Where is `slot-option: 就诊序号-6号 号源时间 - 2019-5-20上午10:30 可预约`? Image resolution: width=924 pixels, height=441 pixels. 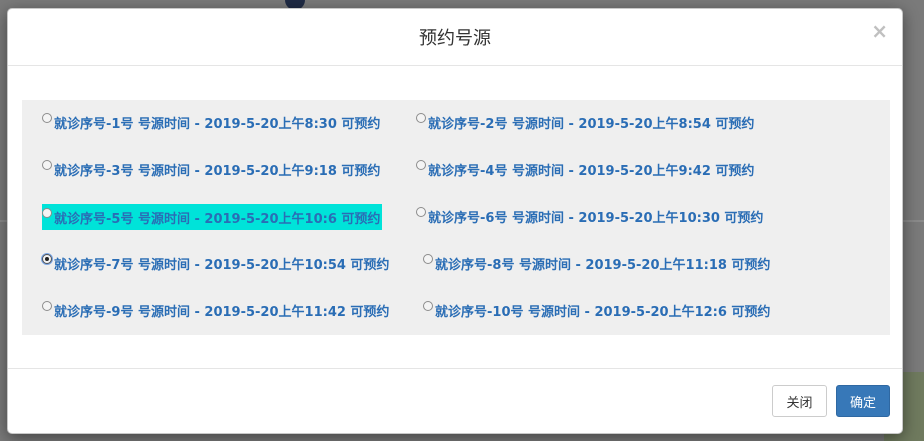 slot-option: 就诊序号-6号 号源时间 - 2019-5-20上午10:30 可预约 is located at coordinates (589, 216).